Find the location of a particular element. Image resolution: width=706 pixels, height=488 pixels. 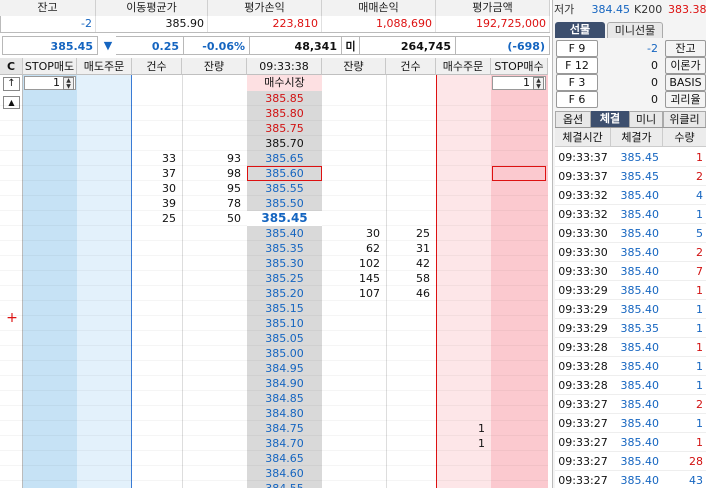

order-book-row: 384.90 is located at coordinates (274, 383).